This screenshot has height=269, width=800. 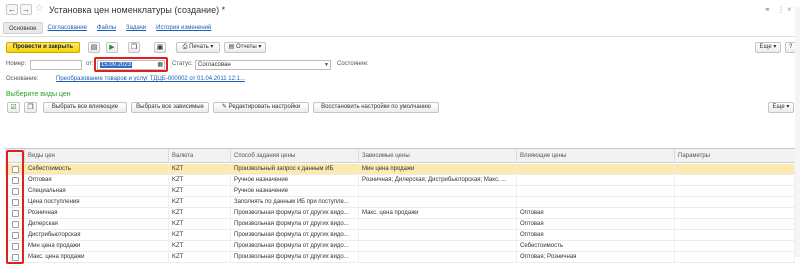 I want to click on cell-price-type: Цена поступления, so click(x=97, y=202).